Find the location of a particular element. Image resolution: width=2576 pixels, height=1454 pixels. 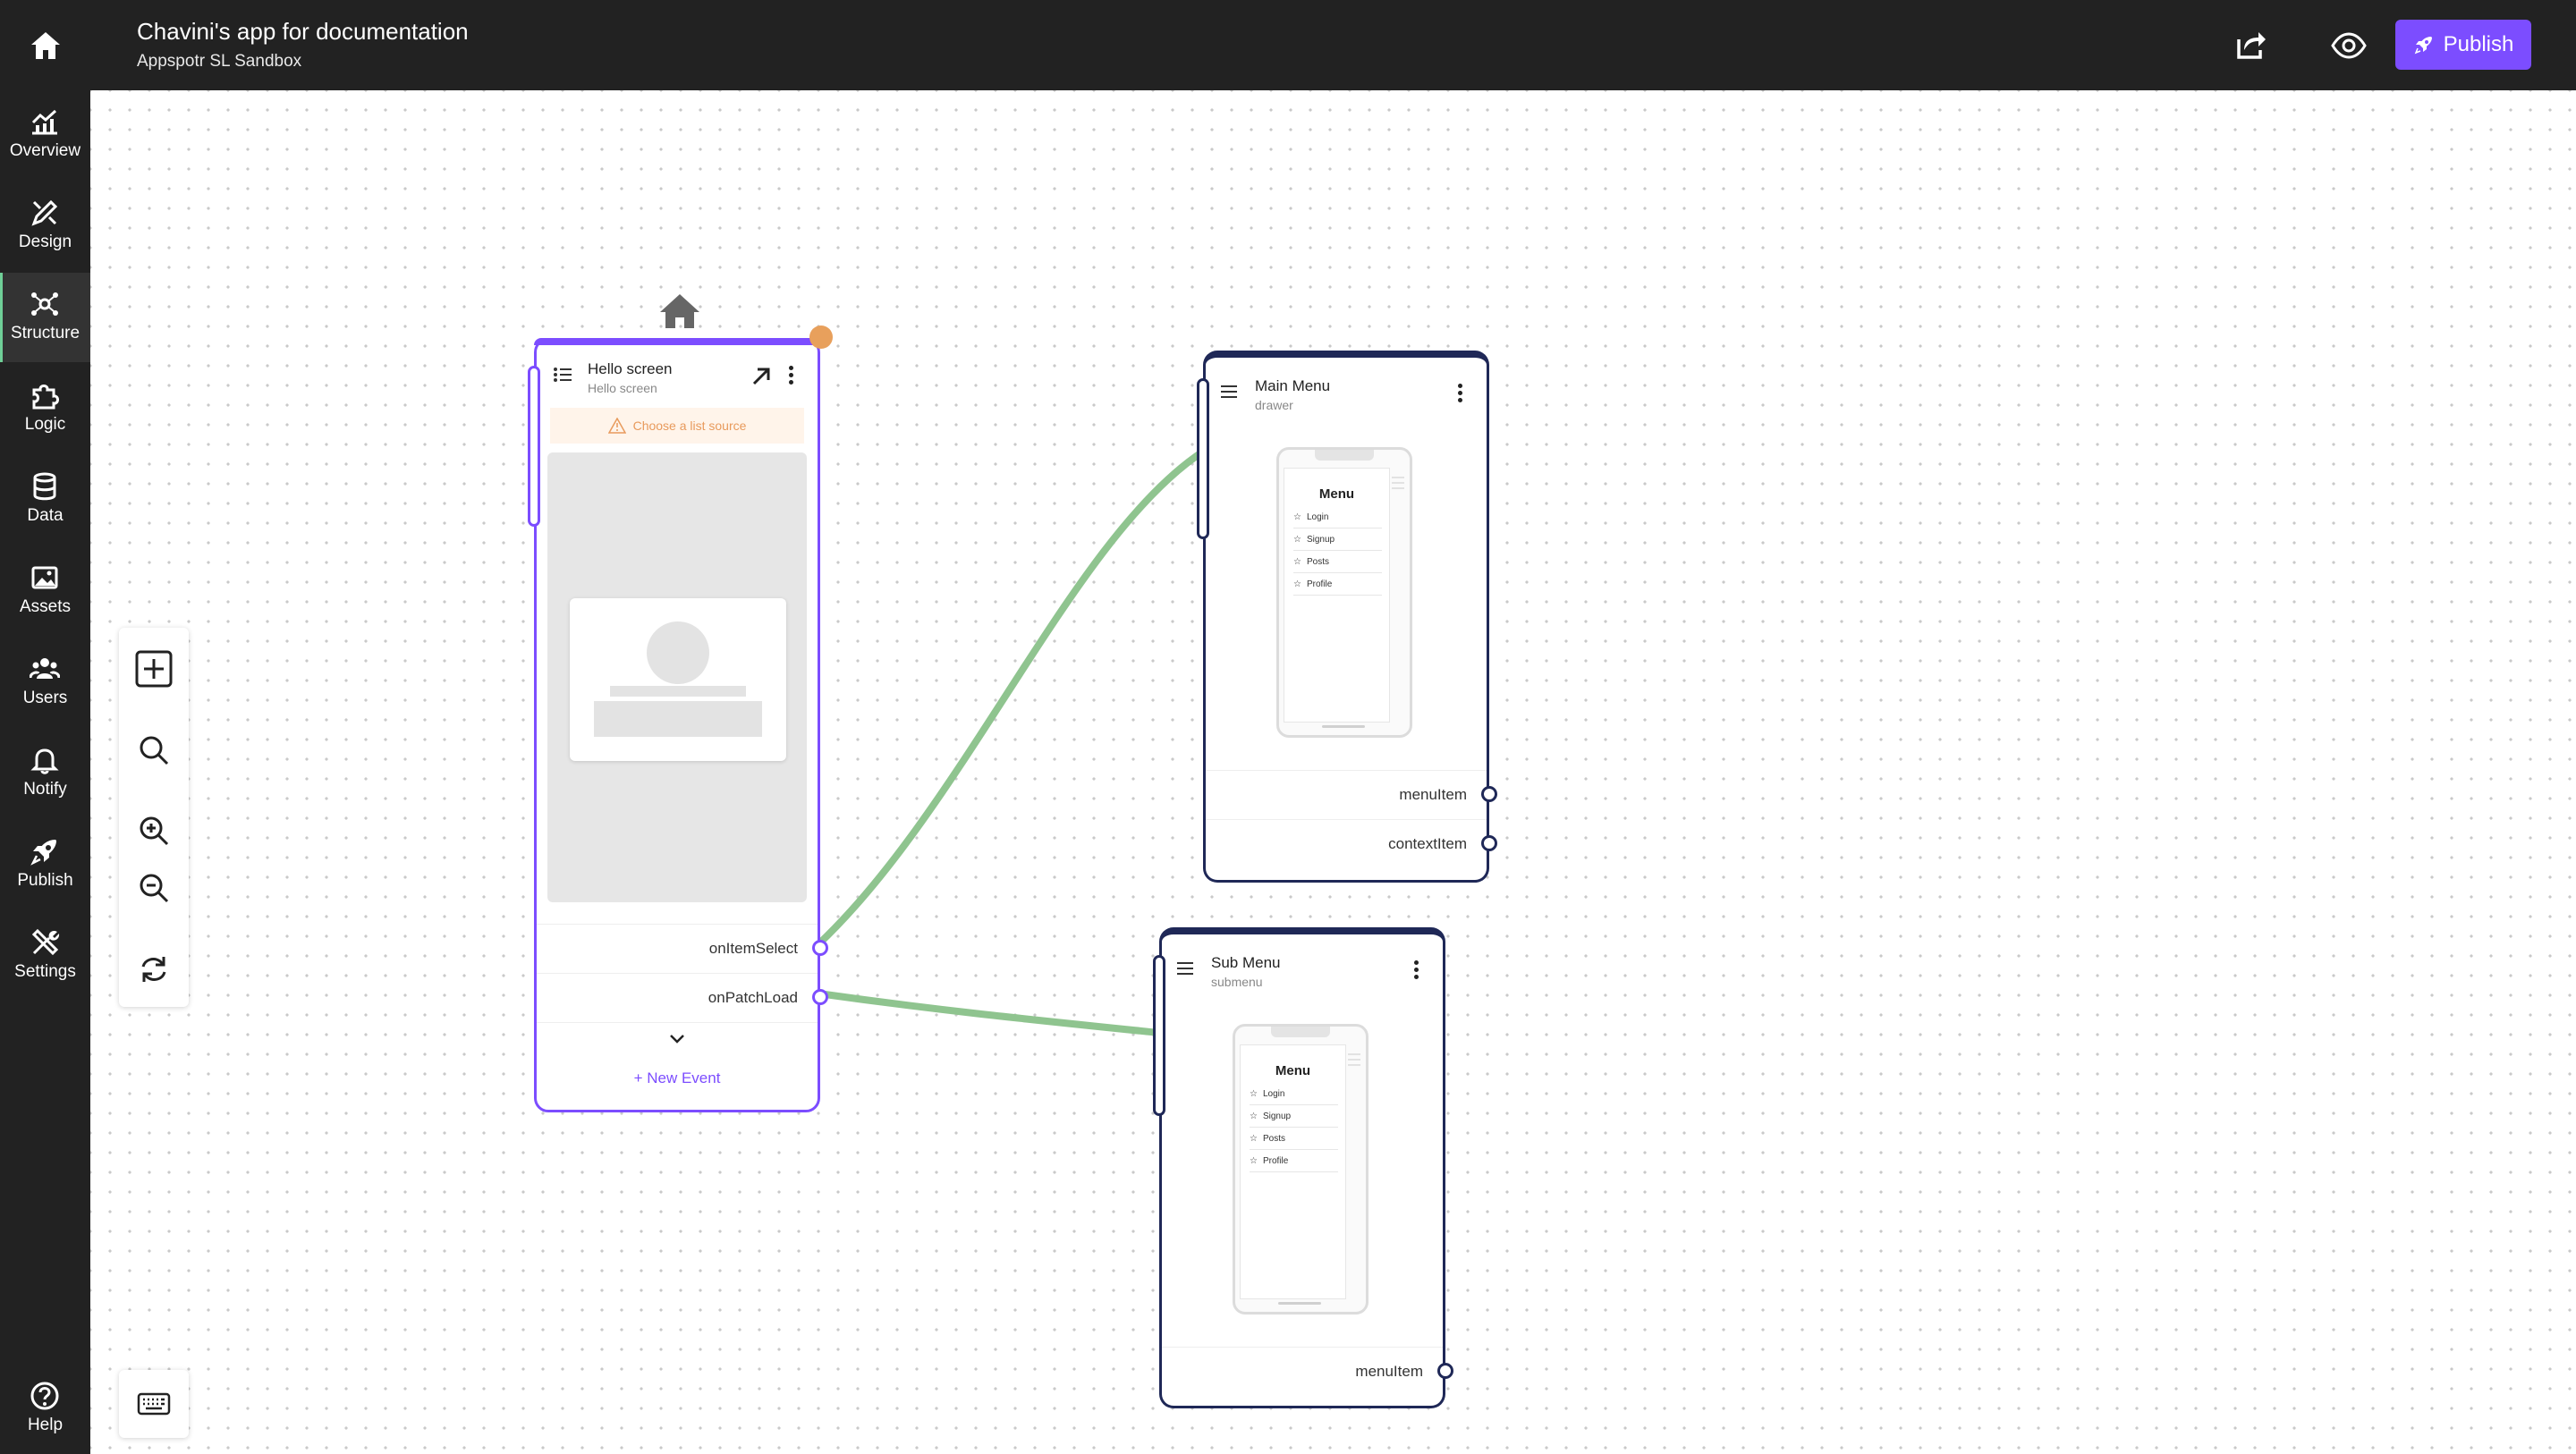

port-label: contextItem is located at coordinates (1427, 844).